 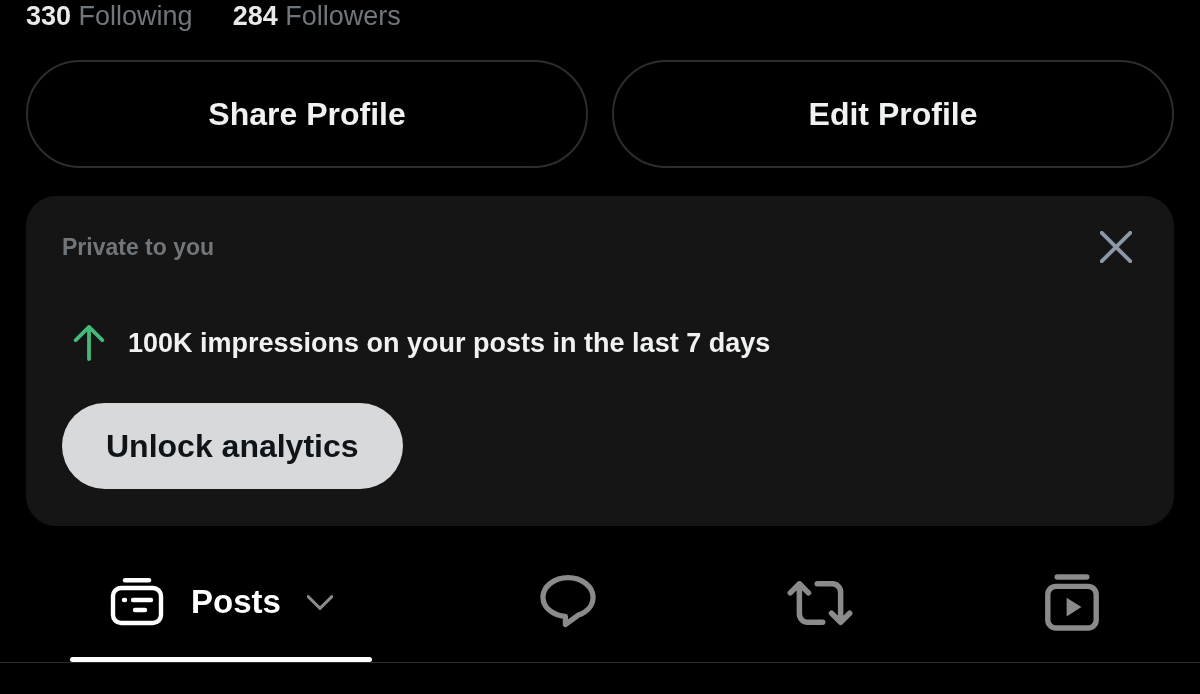 I want to click on repost-icon, so click(x=820, y=602).